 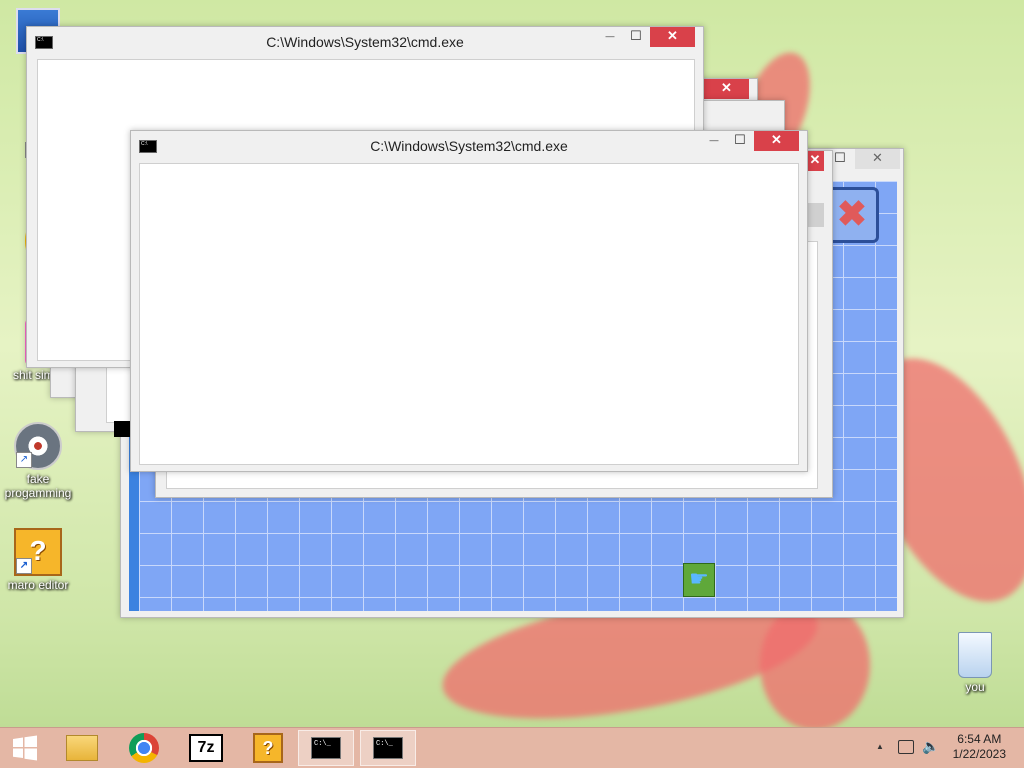 I want to click on taskbar-chrome, so click(x=144, y=748).